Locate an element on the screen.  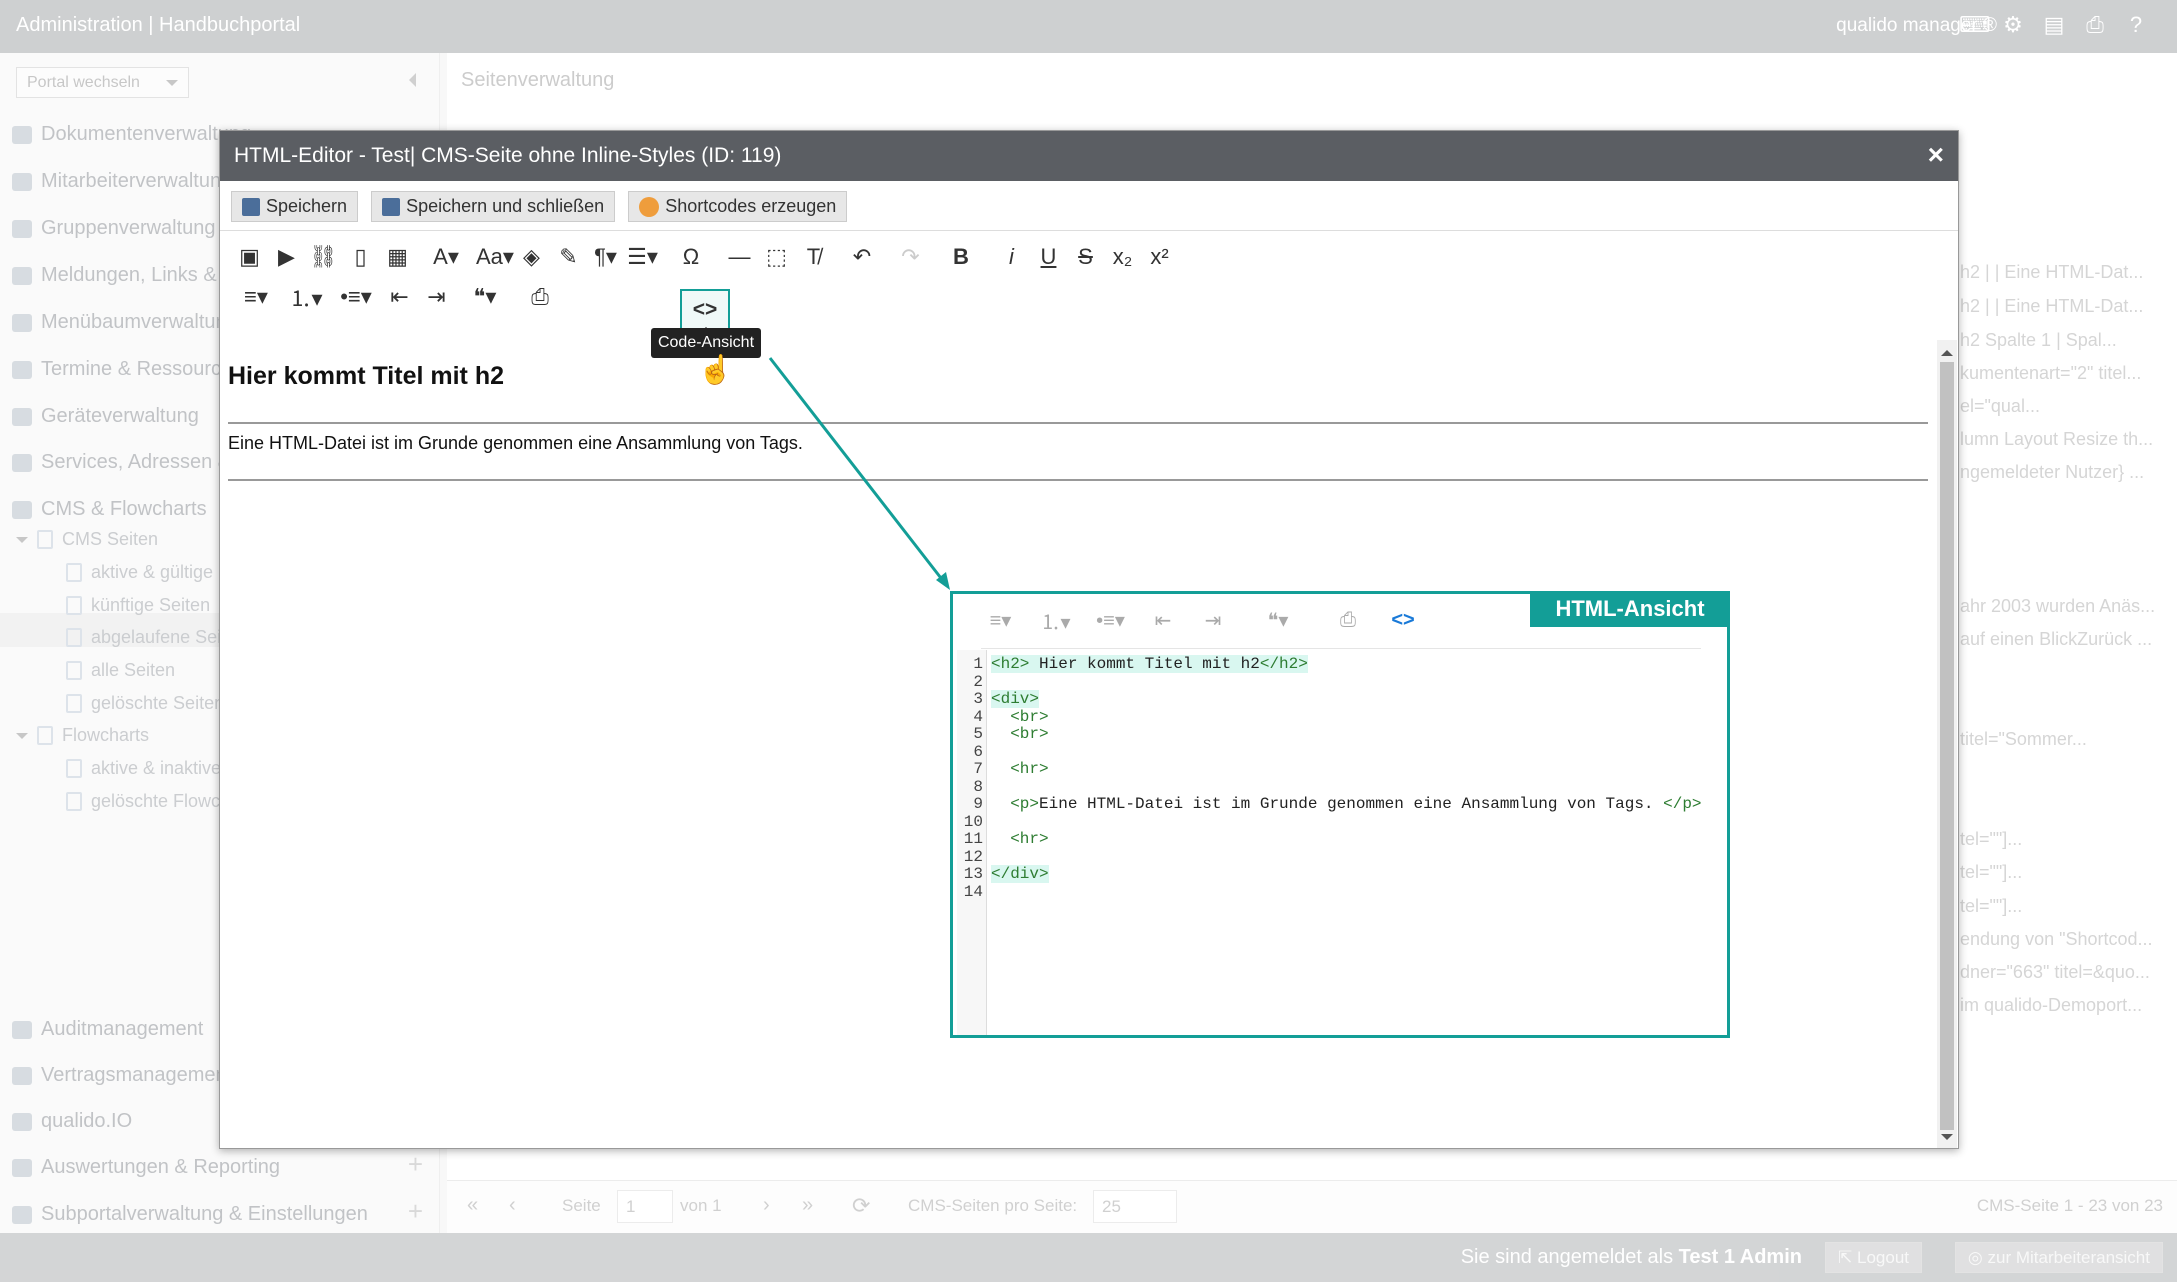
line-number: 14 is located at coordinates (973, 891).